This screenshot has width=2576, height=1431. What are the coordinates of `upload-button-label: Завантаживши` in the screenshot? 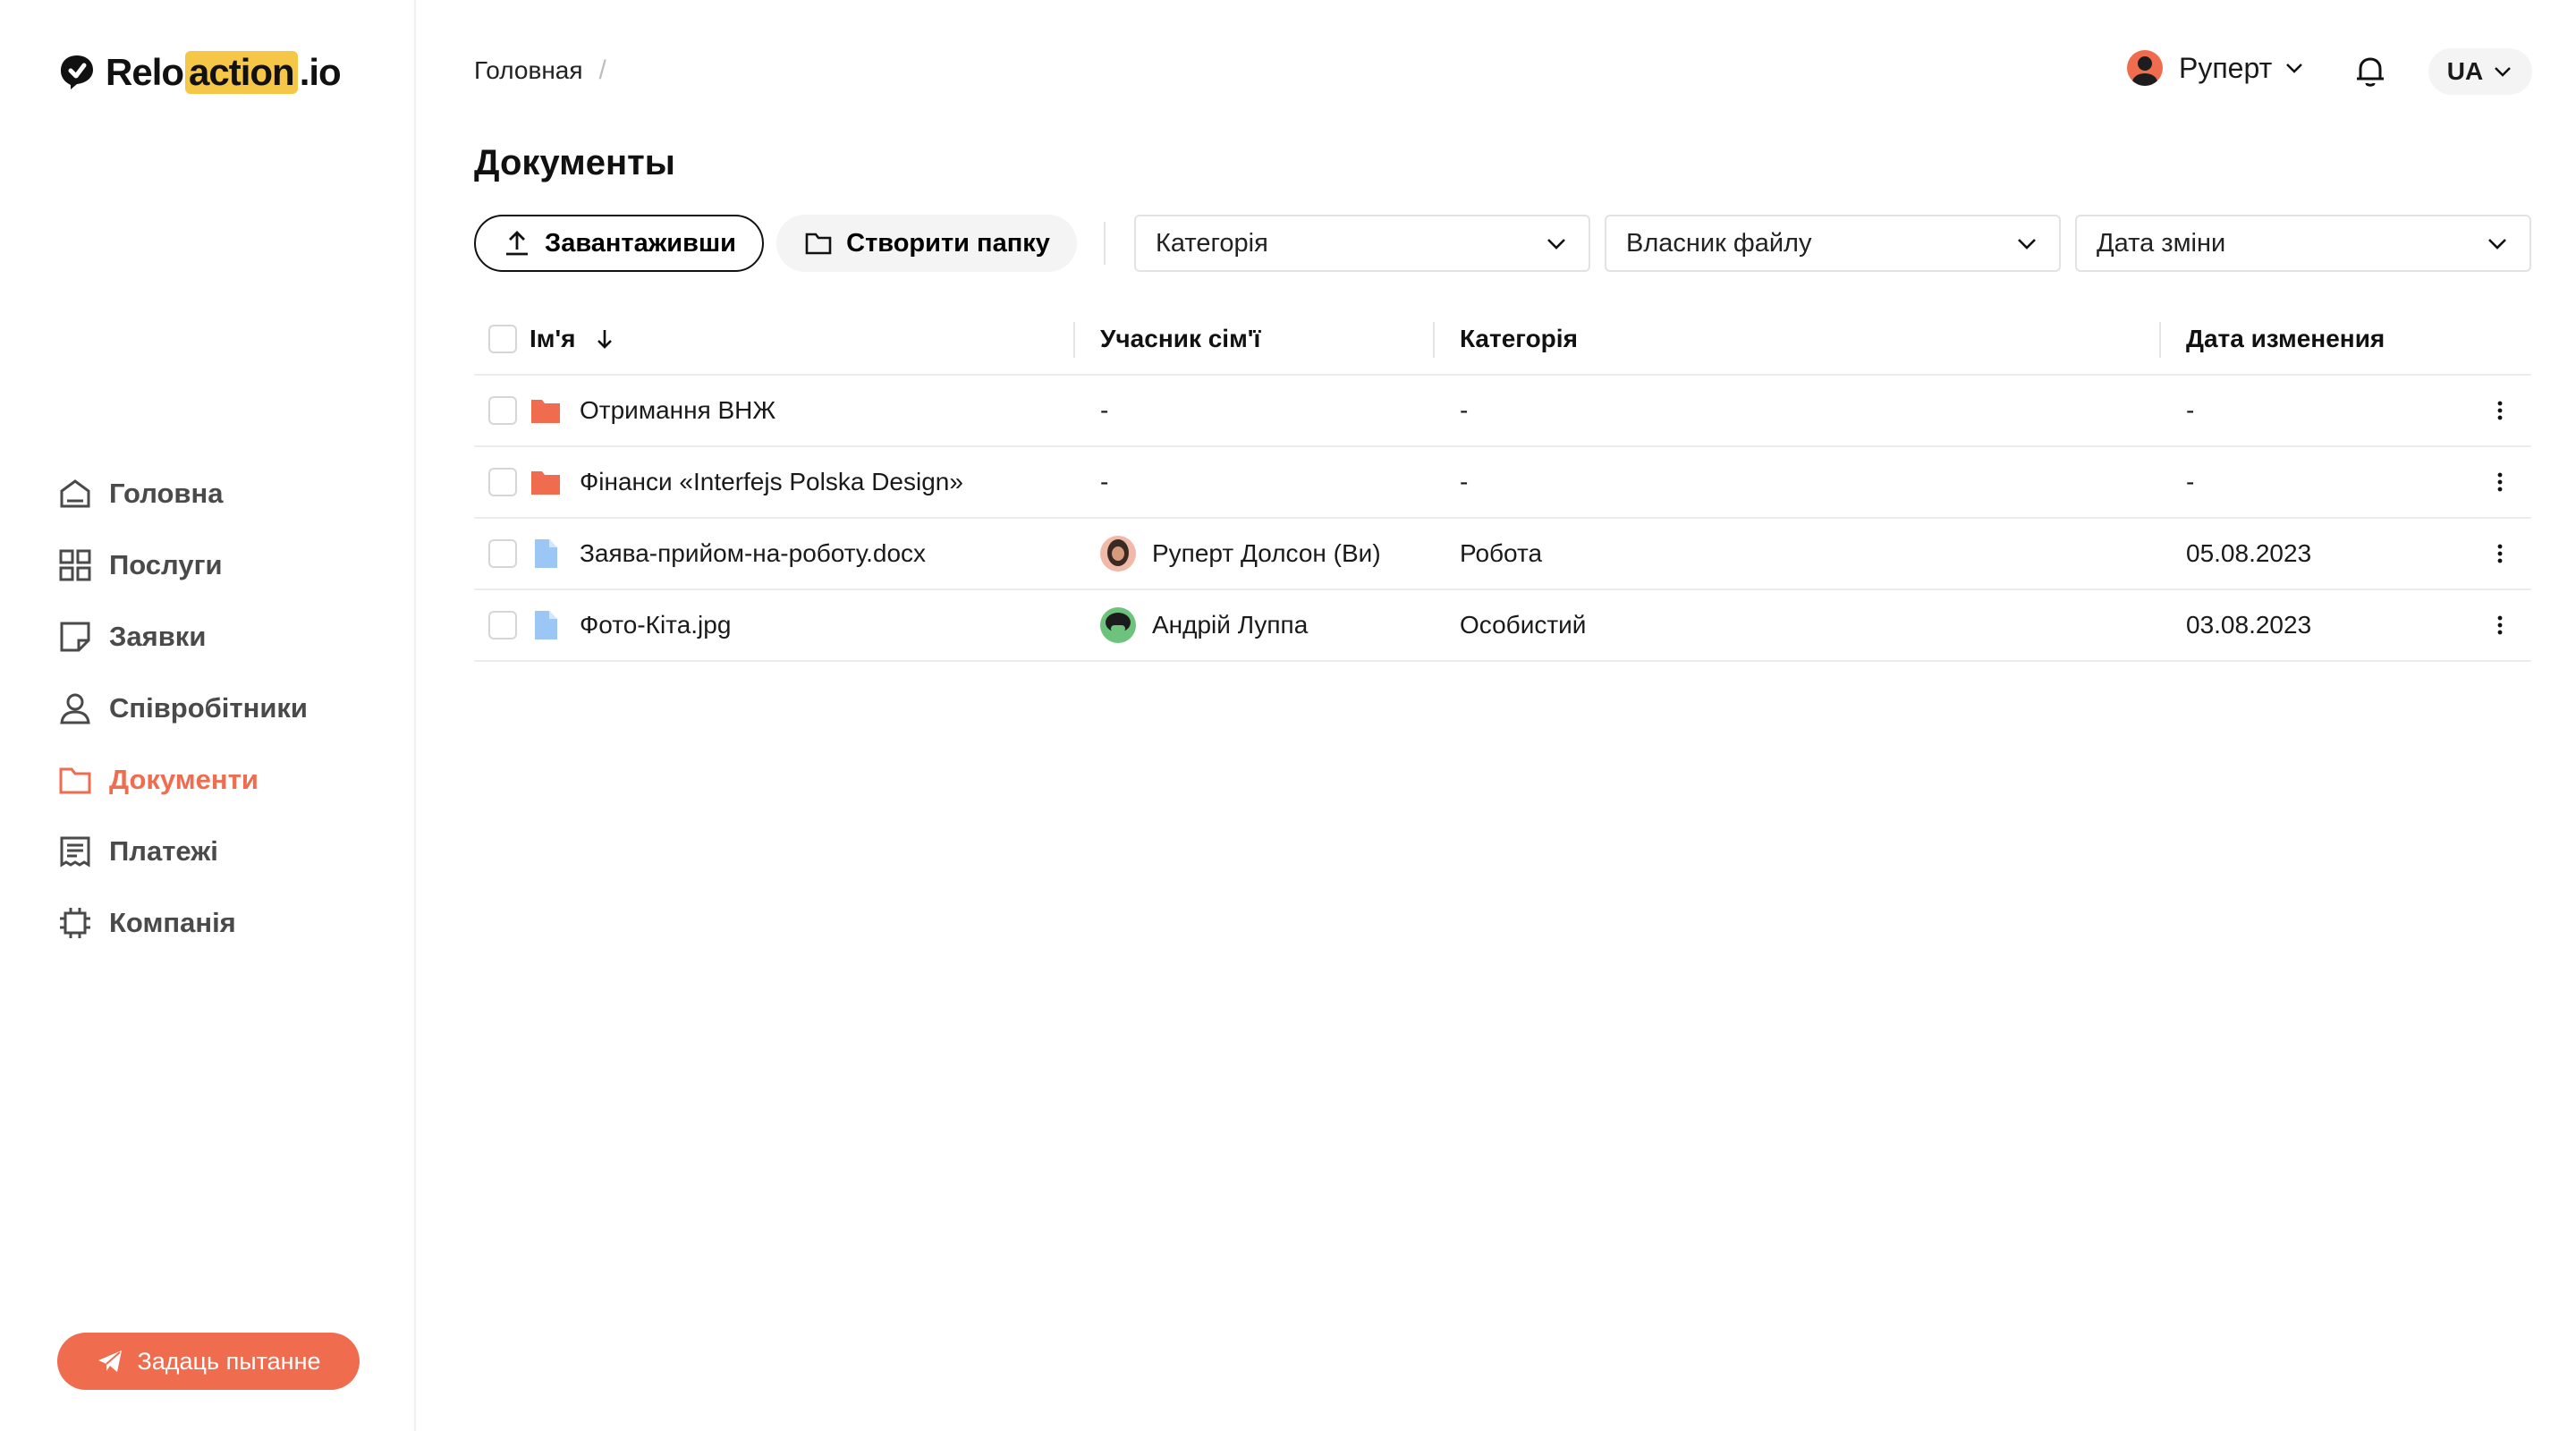 It's located at (640, 243).